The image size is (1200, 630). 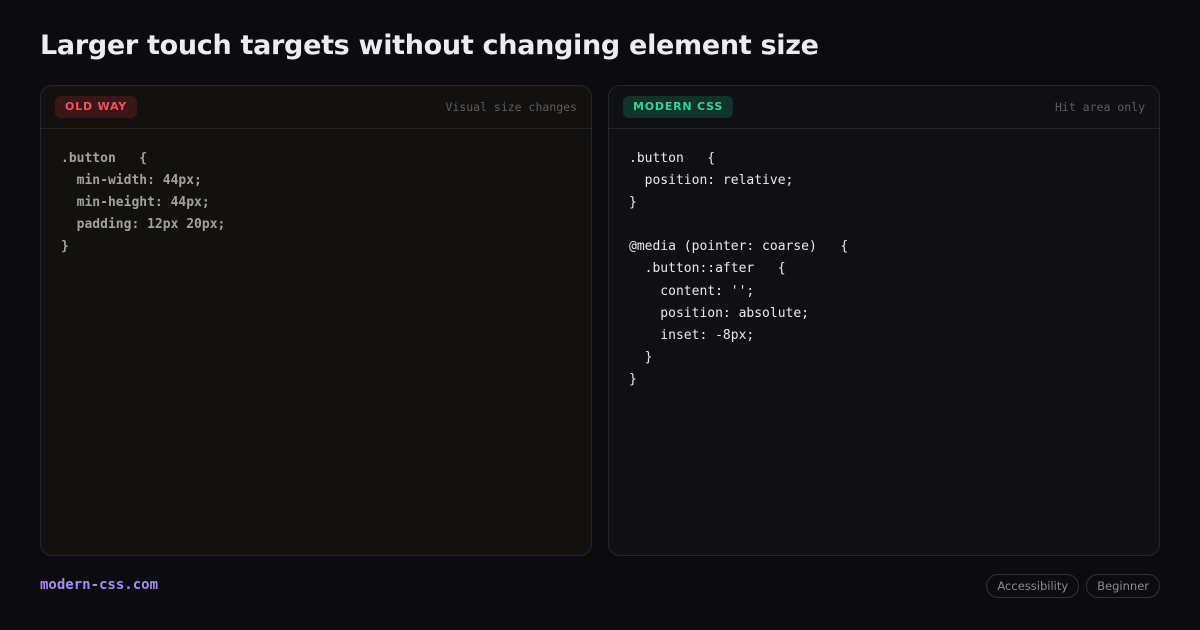 What do you see at coordinates (1123, 586) in the screenshot?
I see `tag-beginner: Beginner` at bounding box center [1123, 586].